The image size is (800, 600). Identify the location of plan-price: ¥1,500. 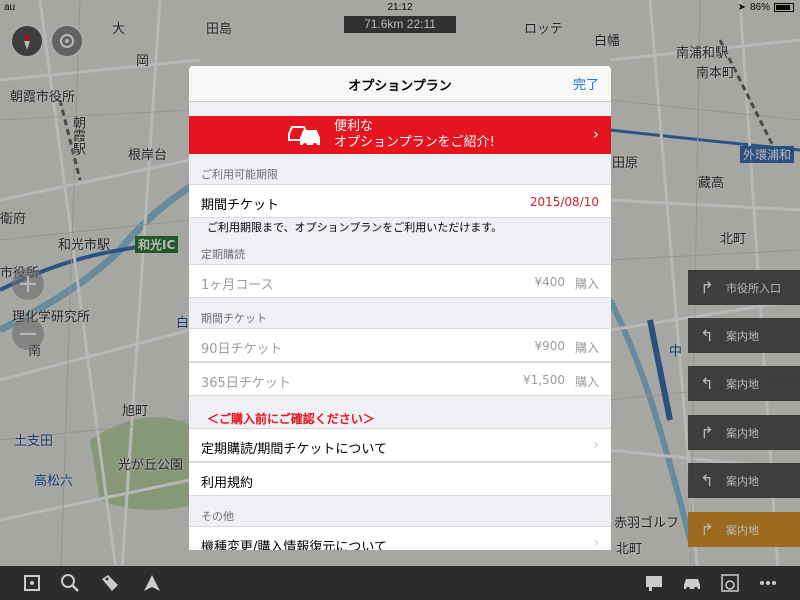
(544, 380).